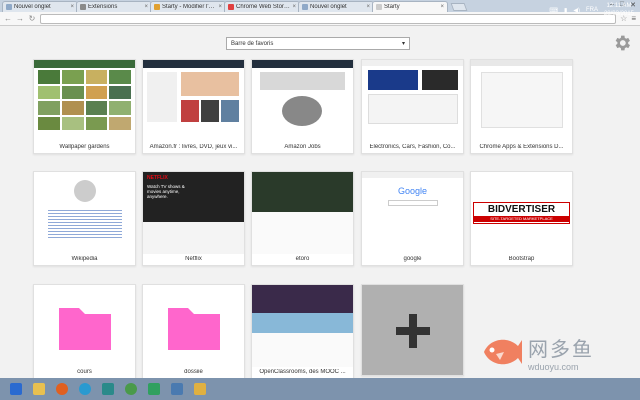  What do you see at coordinates (131, 389) in the screenshot?
I see `chrome-icon` at bounding box center [131, 389].